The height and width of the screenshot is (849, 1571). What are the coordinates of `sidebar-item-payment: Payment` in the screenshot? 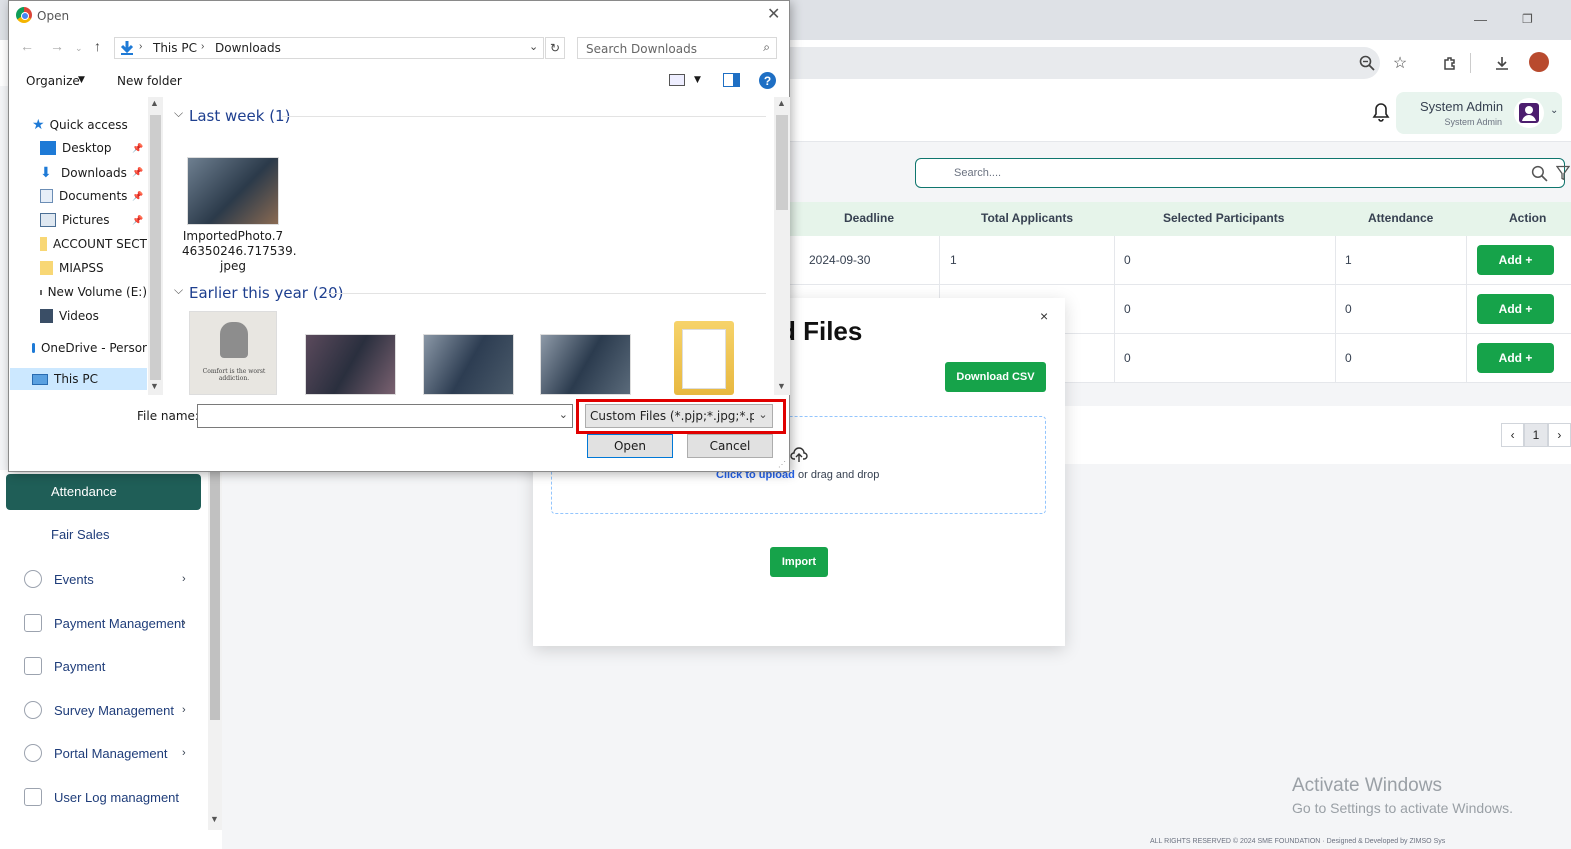 It's located at (64, 666).